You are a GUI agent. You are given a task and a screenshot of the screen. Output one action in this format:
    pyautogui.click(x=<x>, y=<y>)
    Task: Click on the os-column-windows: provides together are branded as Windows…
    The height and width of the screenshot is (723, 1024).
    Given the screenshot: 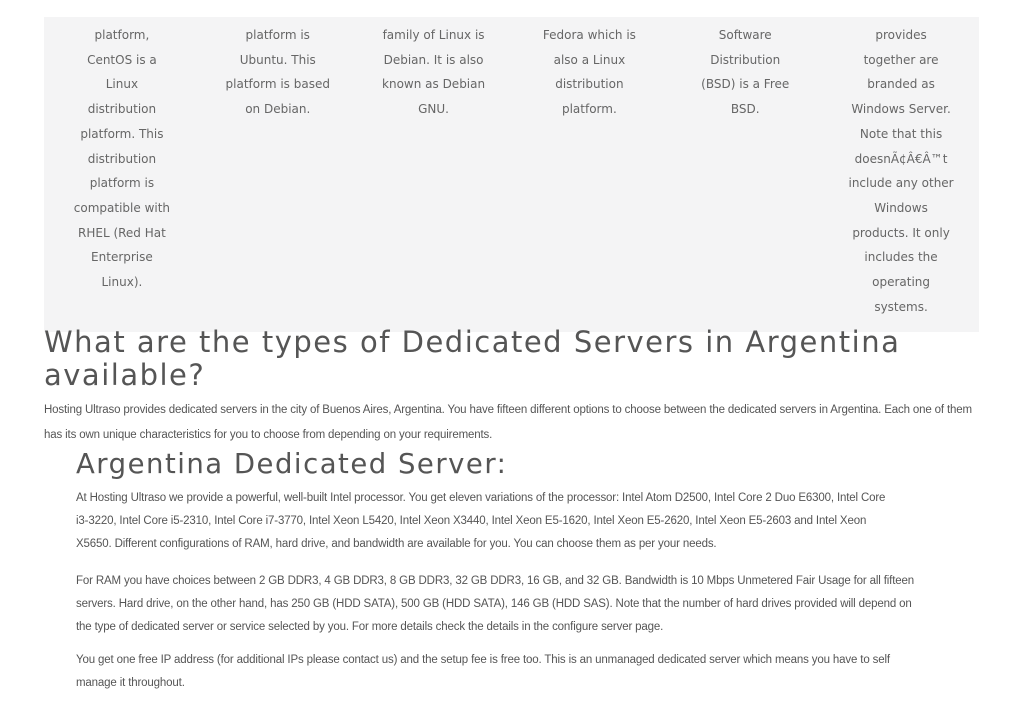 What is the action you would take?
    pyautogui.click(x=901, y=174)
    